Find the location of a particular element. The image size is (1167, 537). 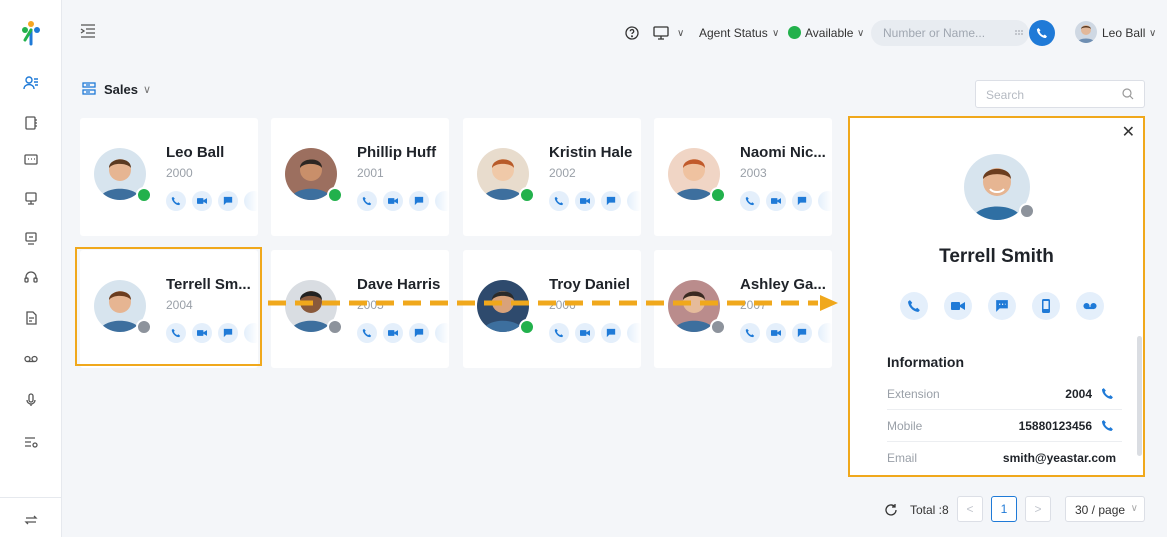

contact-name: Phillip Huff is located at coordinates (397, 152).